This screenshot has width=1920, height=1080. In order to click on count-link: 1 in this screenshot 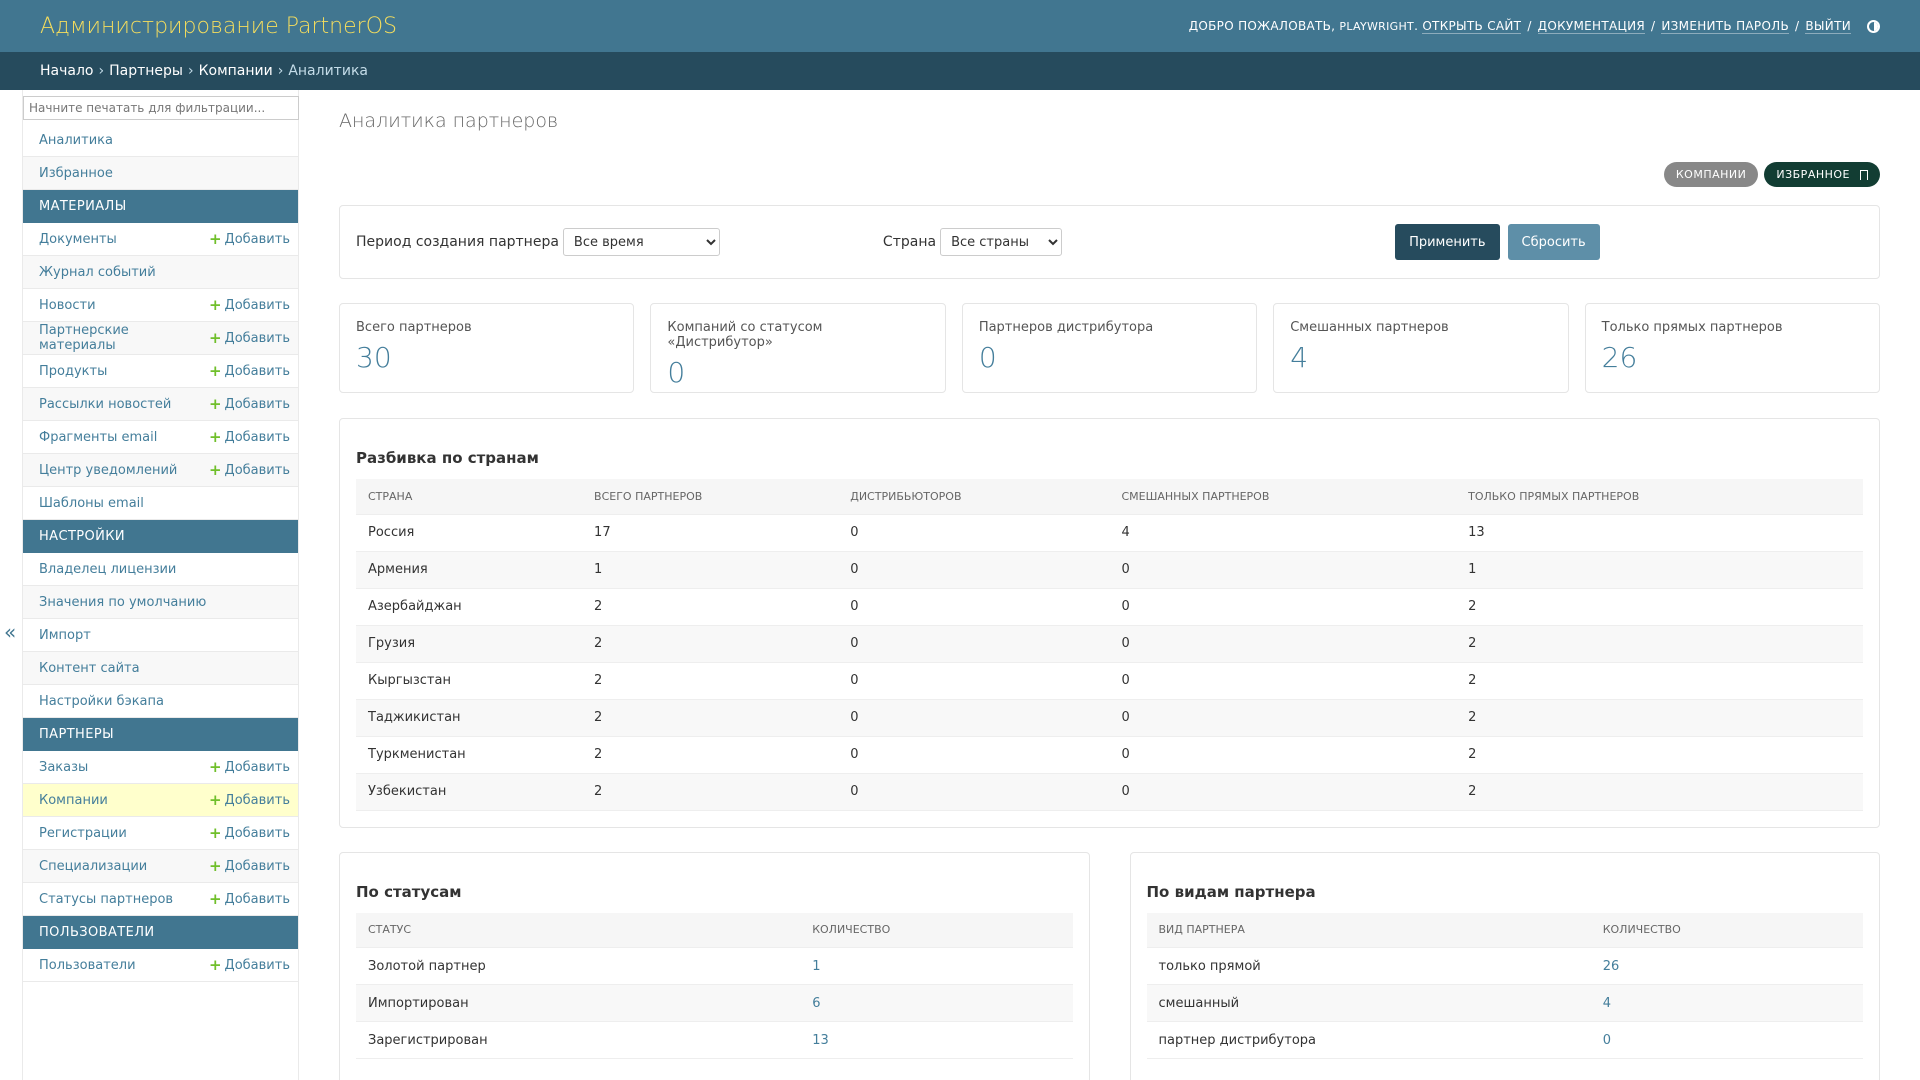, I will do `click(816, 966)`.